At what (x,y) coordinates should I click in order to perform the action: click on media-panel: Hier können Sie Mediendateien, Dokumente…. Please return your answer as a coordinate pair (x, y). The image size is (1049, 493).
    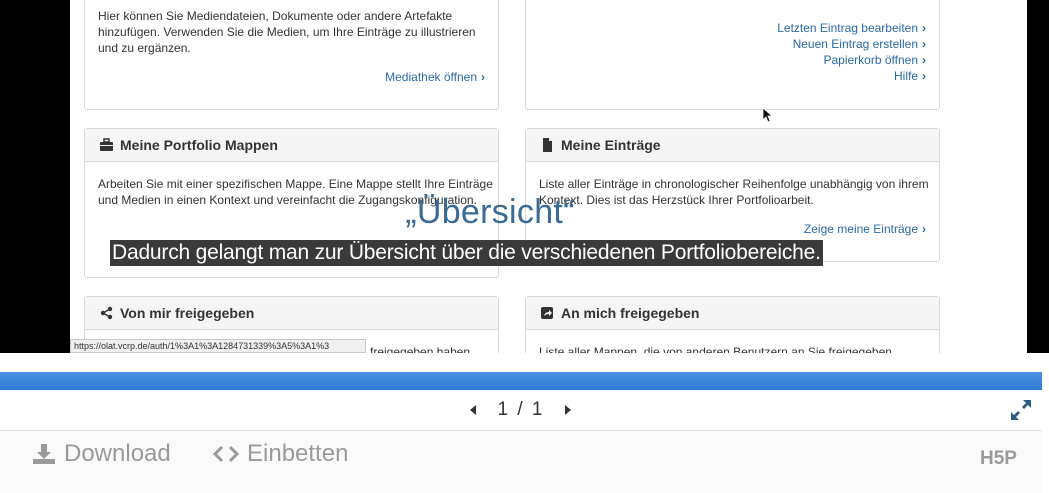
    Looking at the image, I should click on (291, 55).